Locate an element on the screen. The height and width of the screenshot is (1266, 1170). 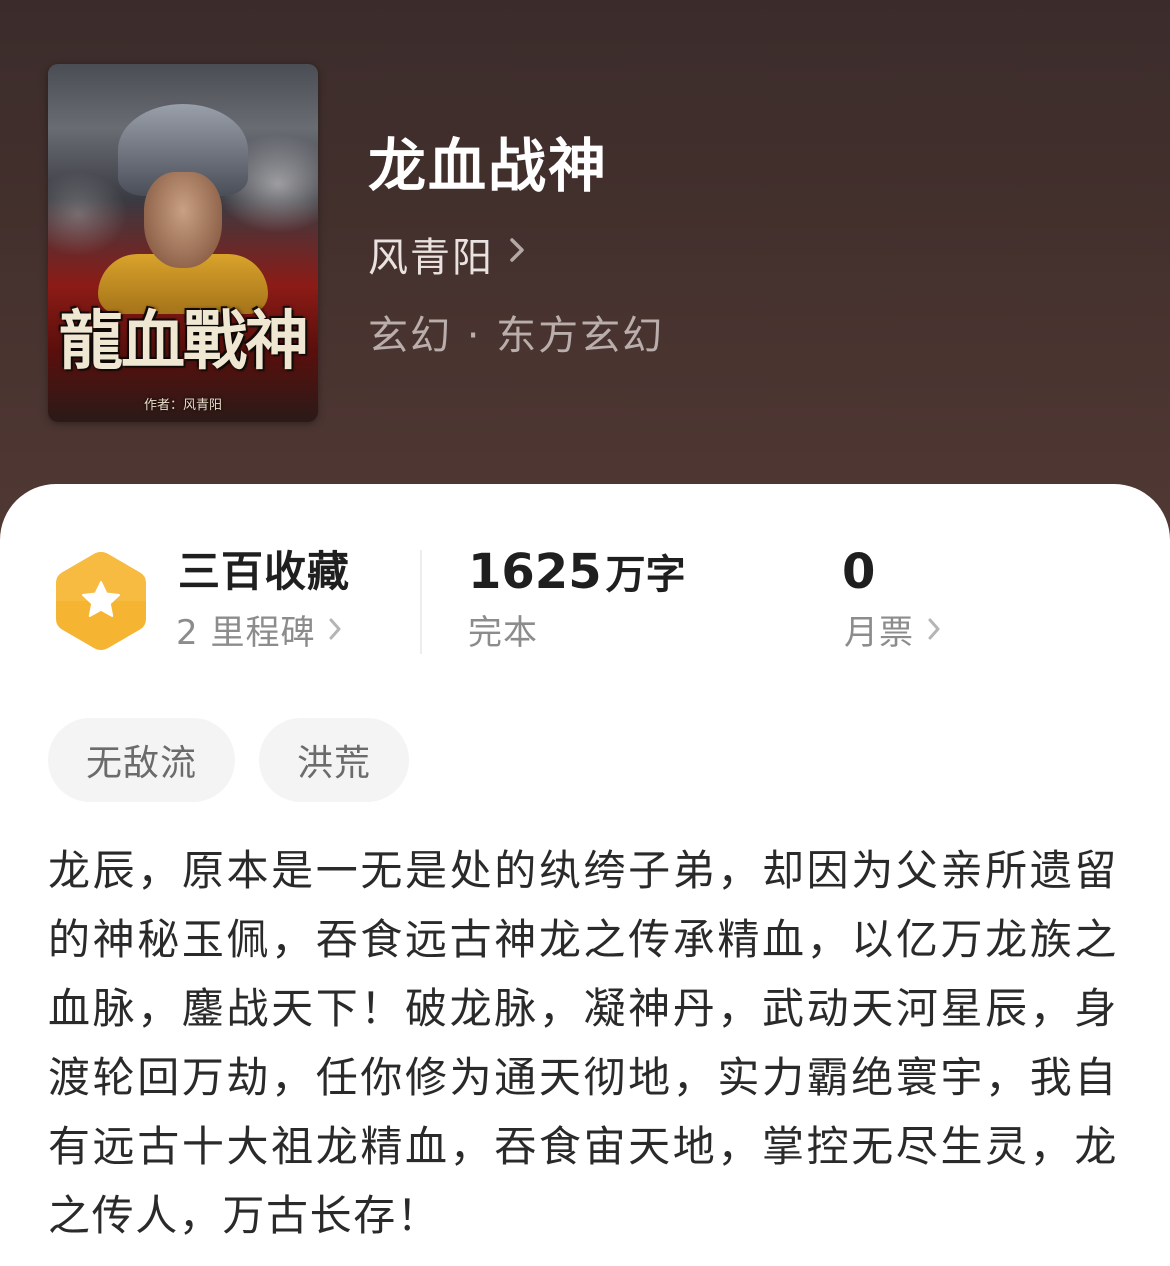
monthly-ticket-link: 月票 is located at coordinates (893, 633).